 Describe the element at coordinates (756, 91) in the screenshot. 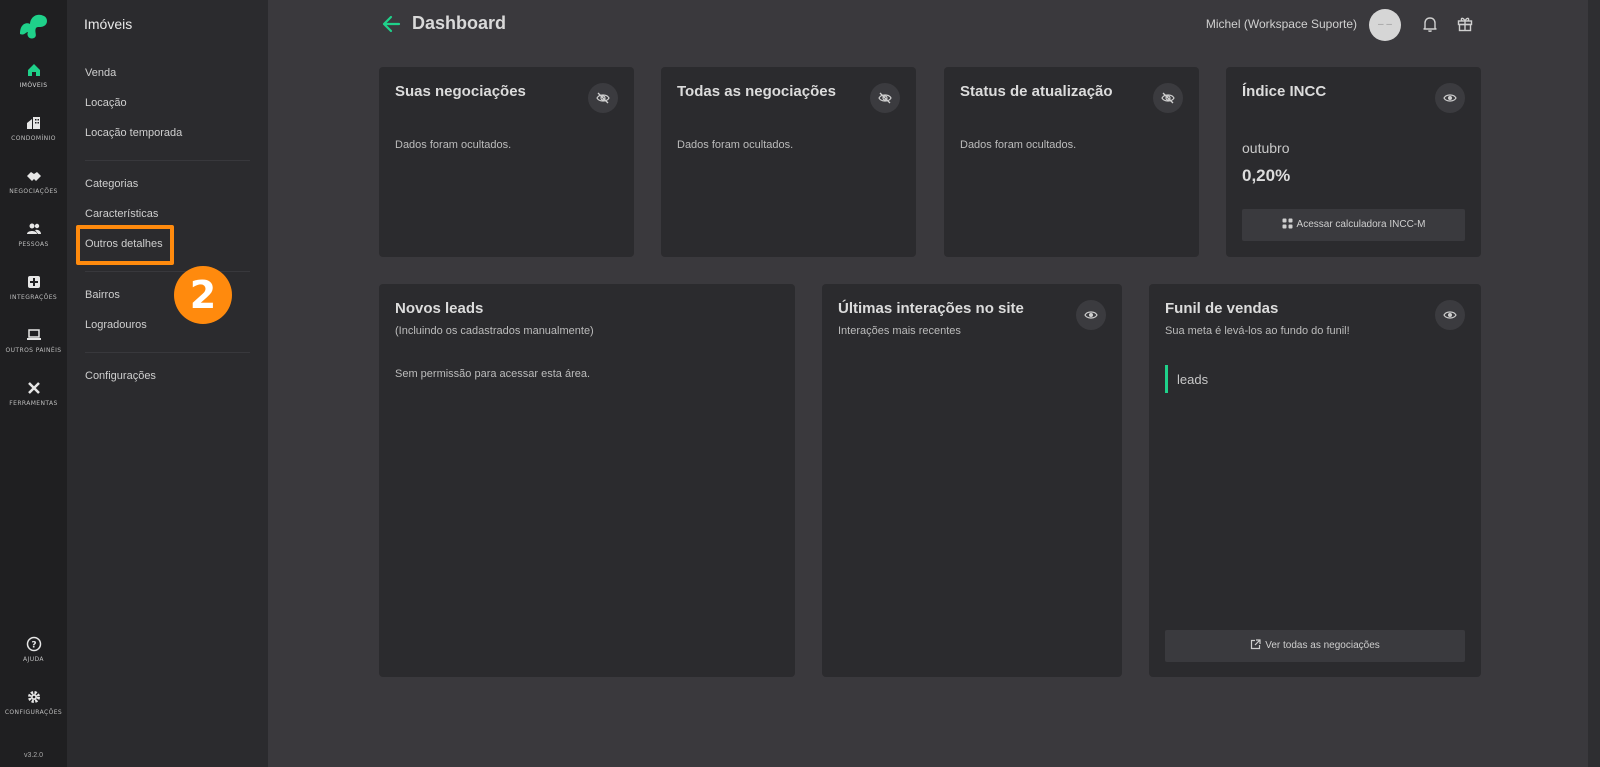

I see `card-title: Todas as negociações` at that location.